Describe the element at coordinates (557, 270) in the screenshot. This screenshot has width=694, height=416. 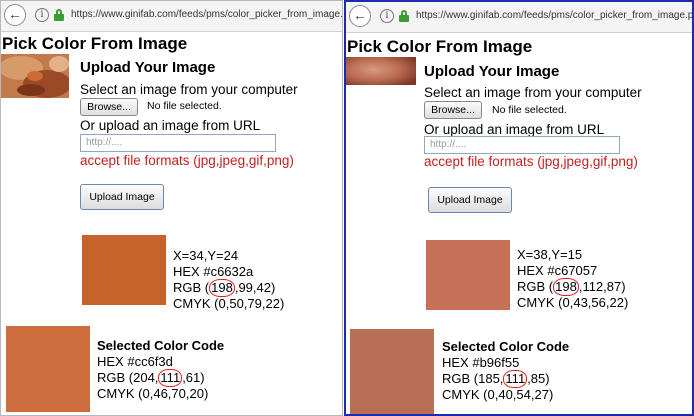
I see `picked-hex: HEX #c67057` at that location.